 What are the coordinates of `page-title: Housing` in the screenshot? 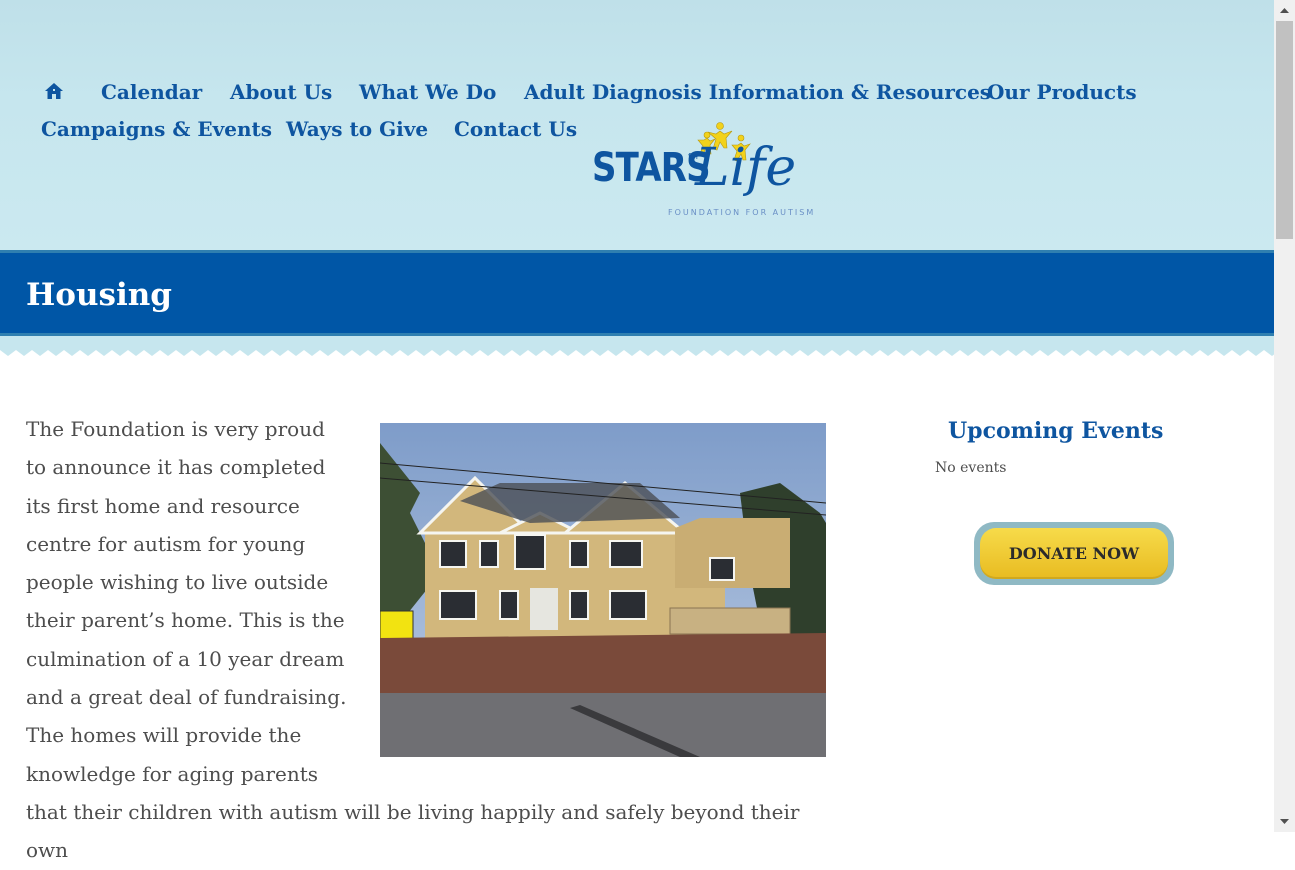 It's located at (99, 295).